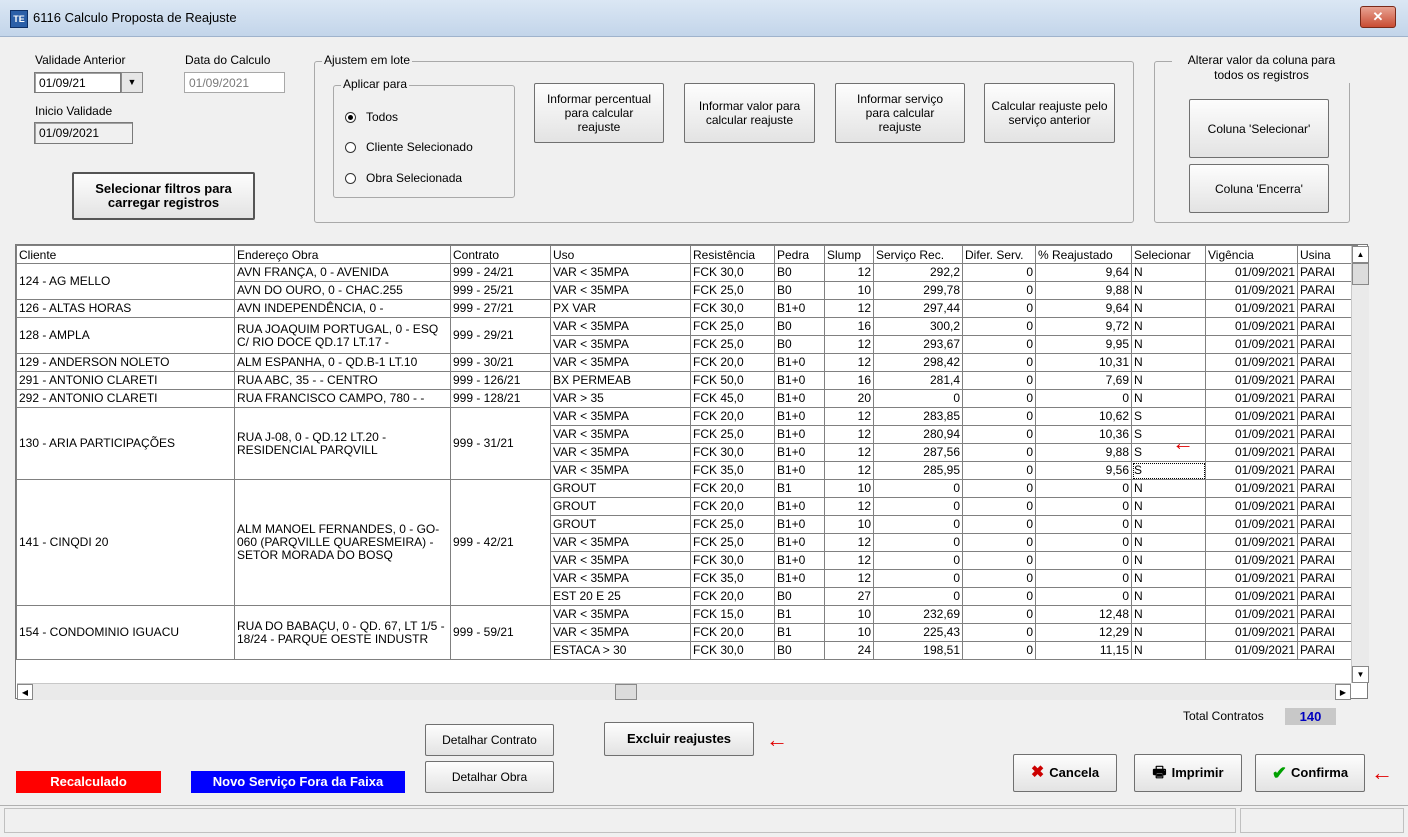 Image resolution: width=1408 pixels, height=837 pixels. What do you see at coordinates (900, 113) in the screenshot?
I see `informar-servico-button: Informar serviço para calcular reajuste` at bounding box center [900, 113].